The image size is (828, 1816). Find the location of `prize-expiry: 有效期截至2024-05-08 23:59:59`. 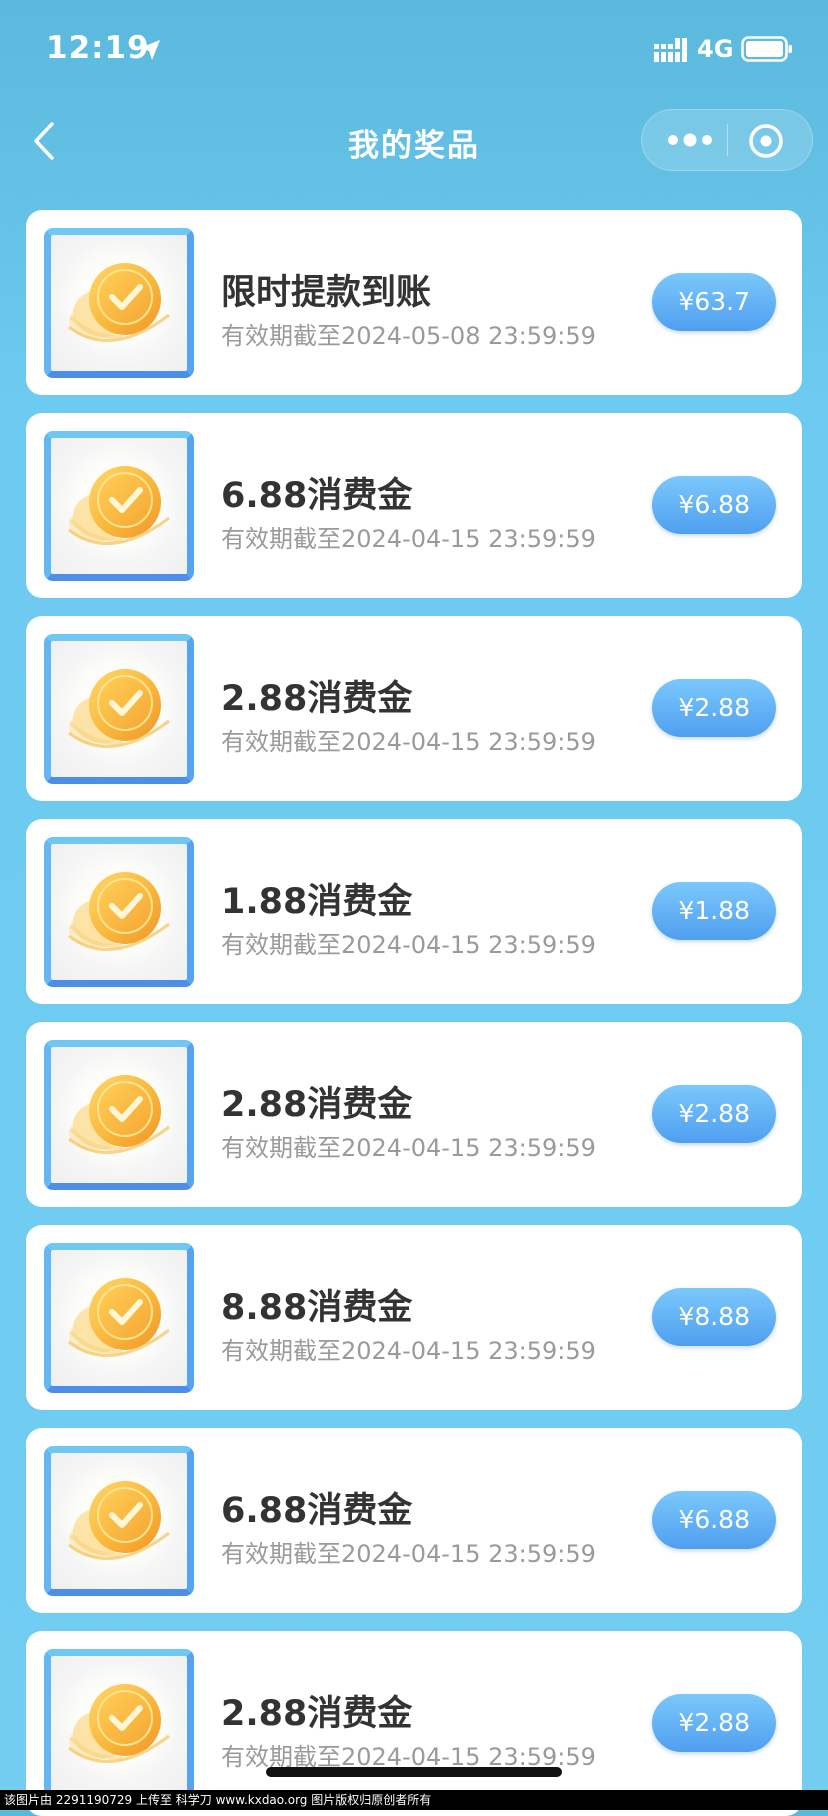

prize-expiry: 有效期截至2024-05-08 23:59:59 is located at coordinates (408, 336).